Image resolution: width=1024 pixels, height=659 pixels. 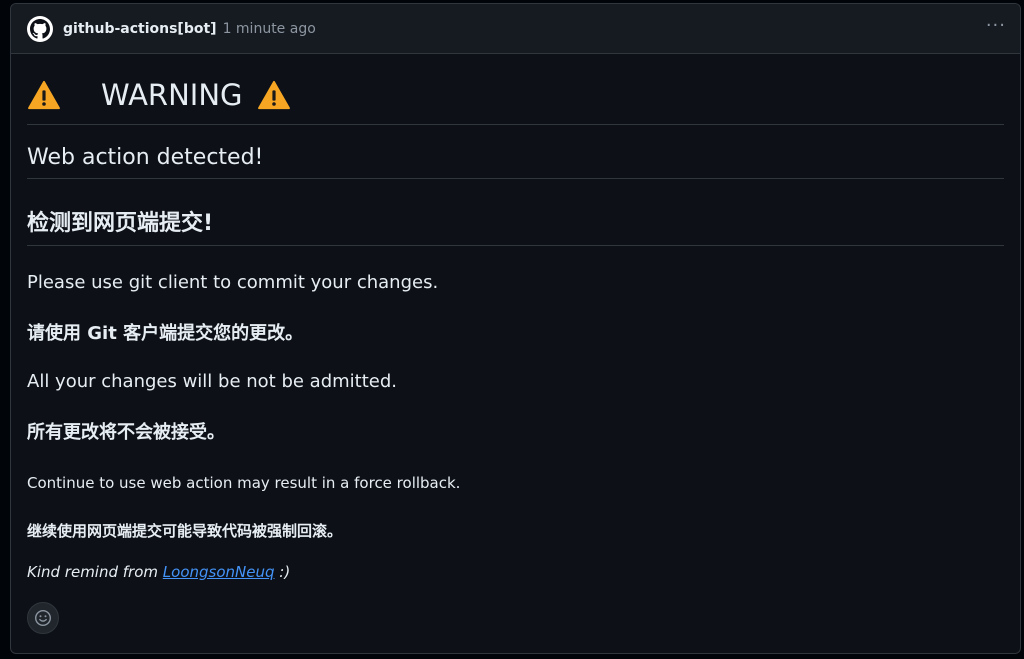 I want to click on notice-cn: 所有更改将不会被接受。, so click(x=126, y=432).